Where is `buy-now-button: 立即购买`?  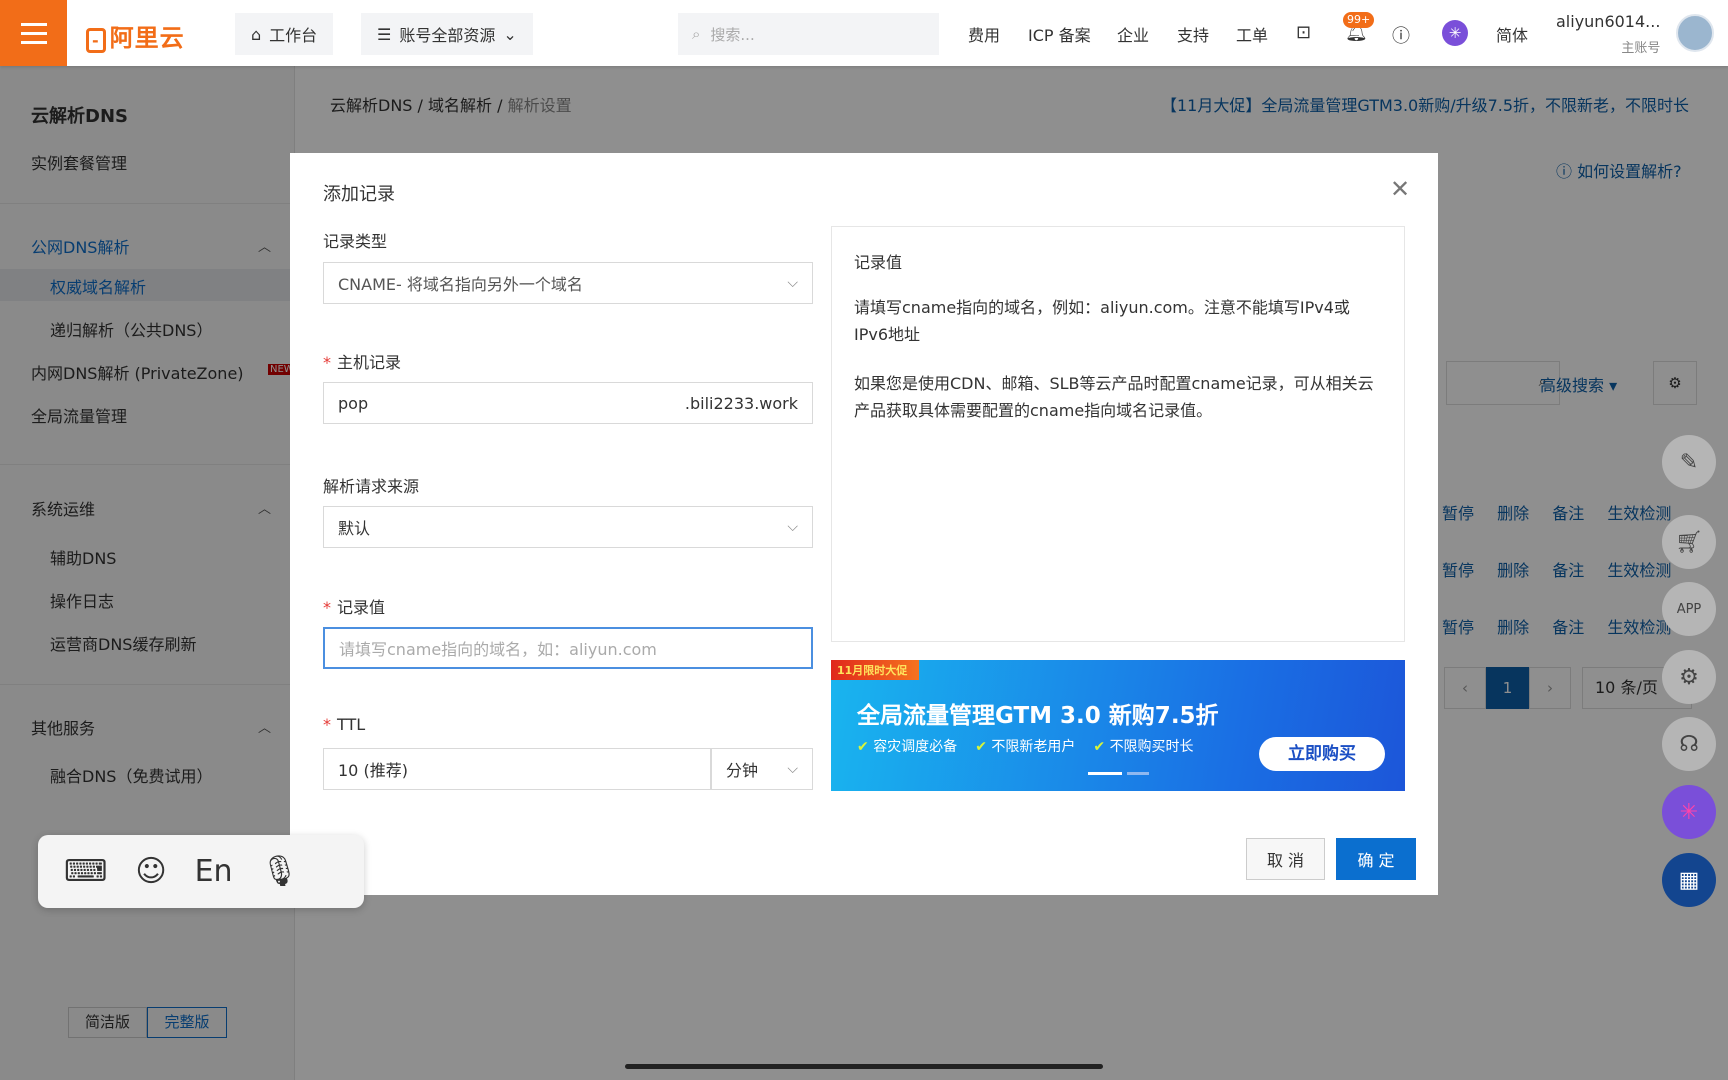
buy-now-button: 立即购买 is located at coordinates (1322, 754).